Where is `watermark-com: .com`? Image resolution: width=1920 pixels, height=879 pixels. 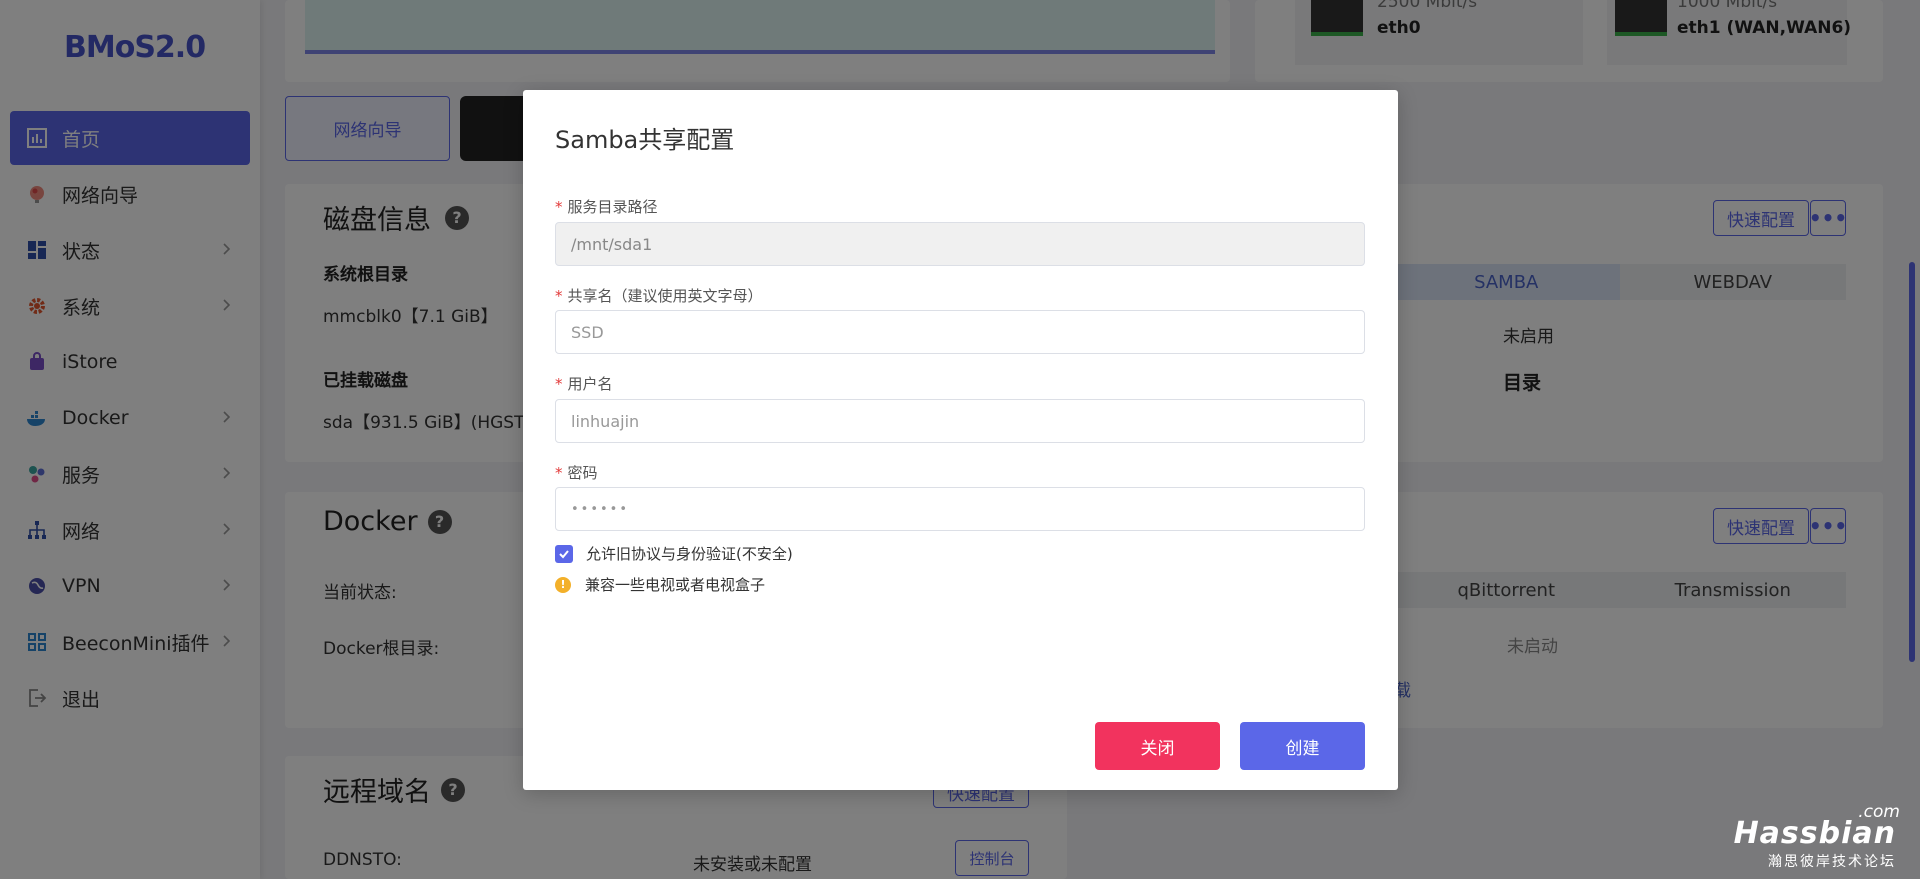
watermark-com: .com is located at coordinates (1879, 812).